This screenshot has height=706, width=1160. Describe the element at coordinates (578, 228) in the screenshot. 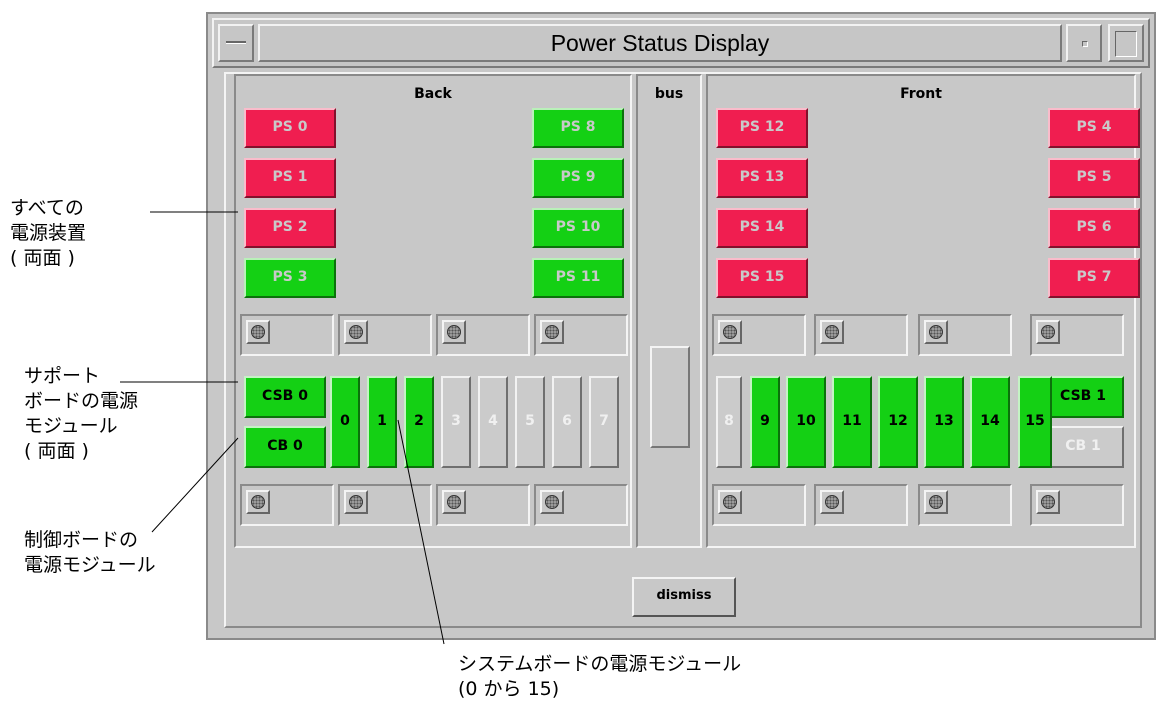

I see `power-supply-ps10: PS 10` at that location.